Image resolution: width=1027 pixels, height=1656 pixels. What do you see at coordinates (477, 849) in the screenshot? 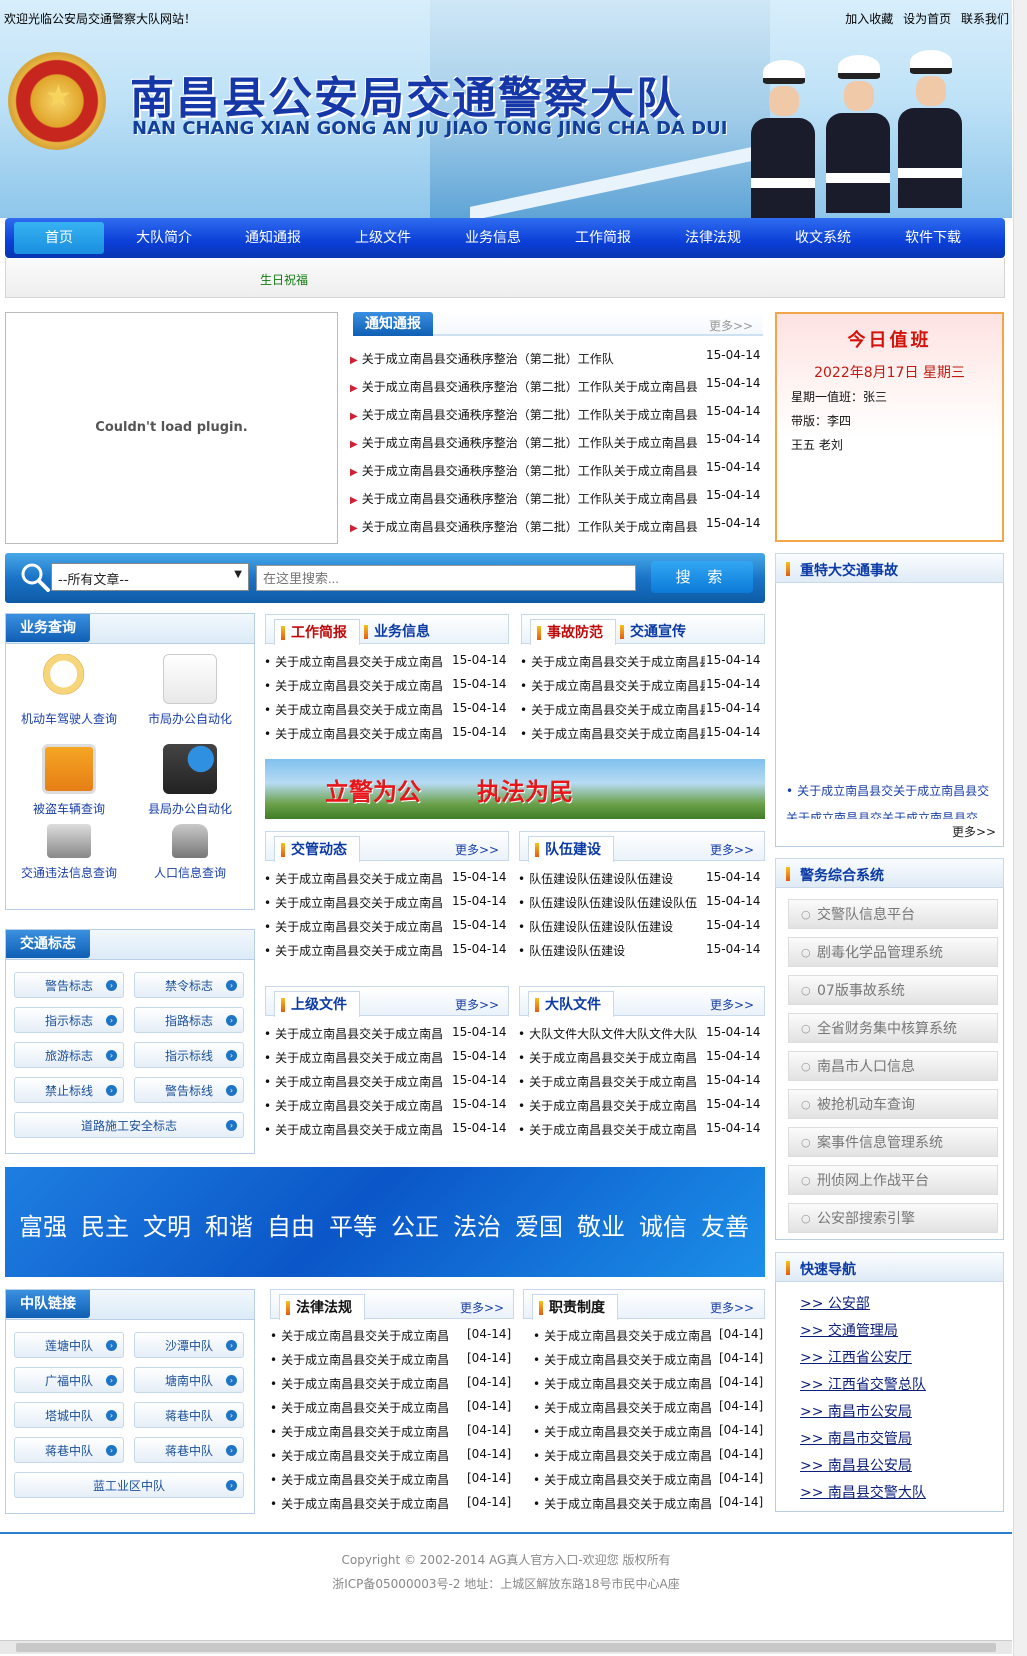
I see `traffic-more-link: 更多>>` at bounding box center [477, 849].